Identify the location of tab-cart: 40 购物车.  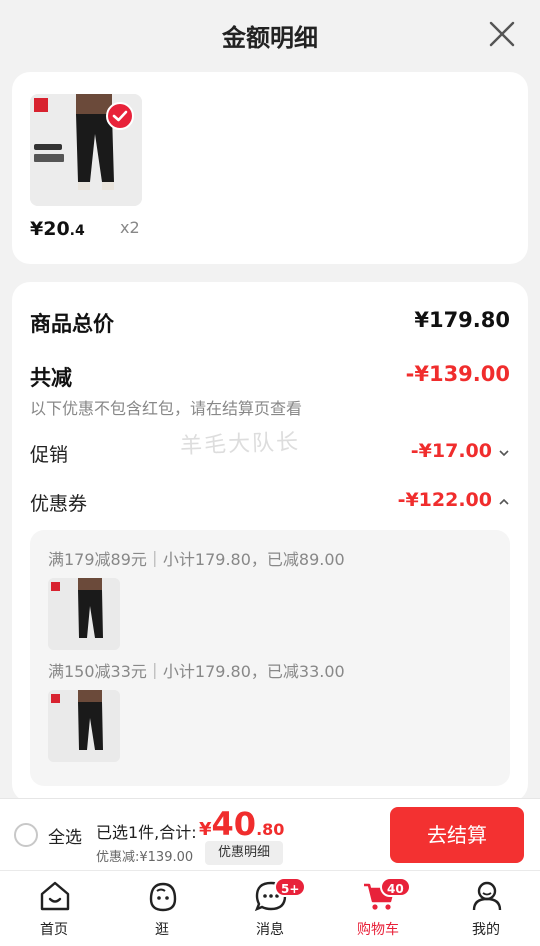
(378, 908).